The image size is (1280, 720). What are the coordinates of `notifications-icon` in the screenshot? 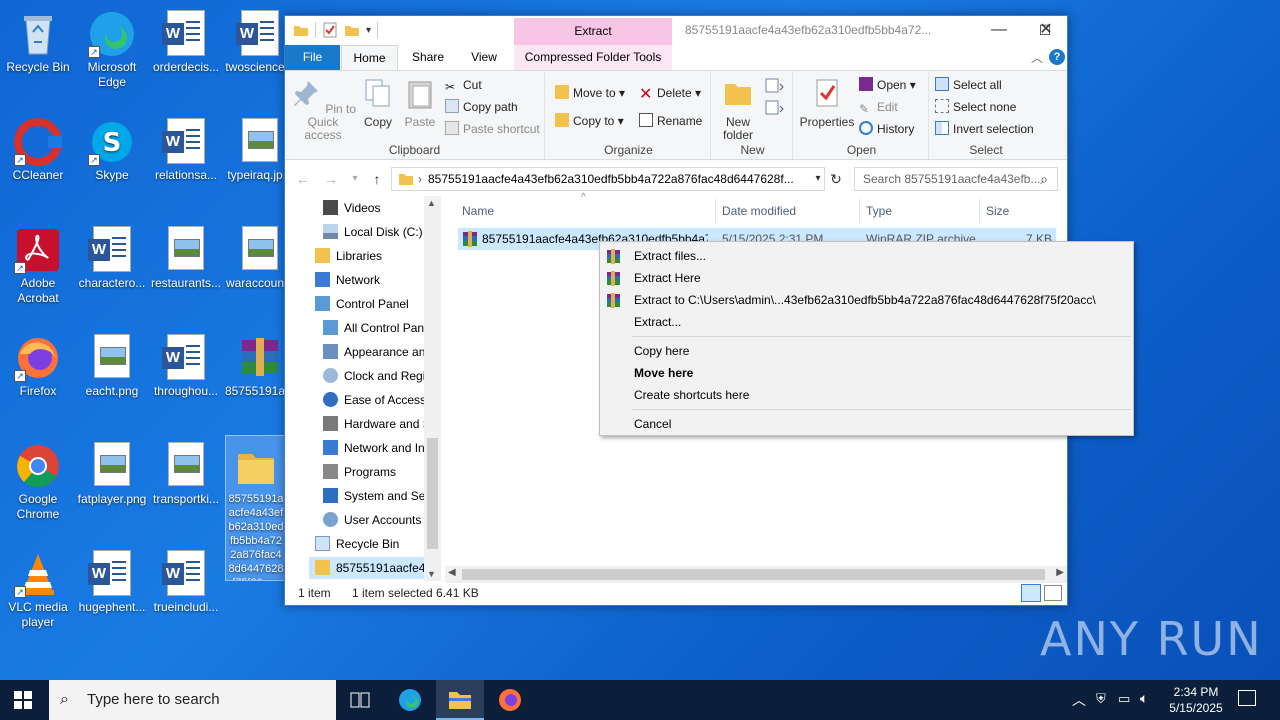 It's located at (1247, 698).